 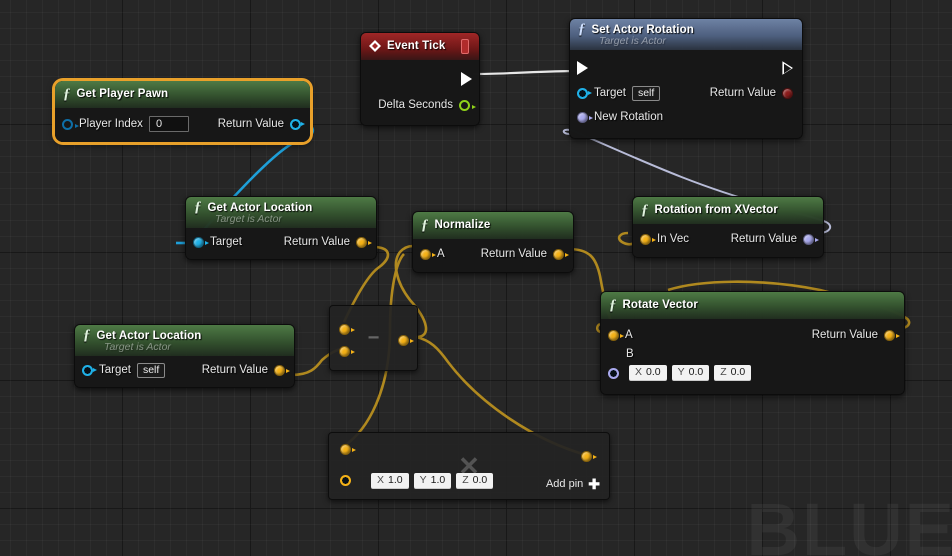 I want to click on row-in-vec: In Vec Return Value, so click(x=728, y=239).